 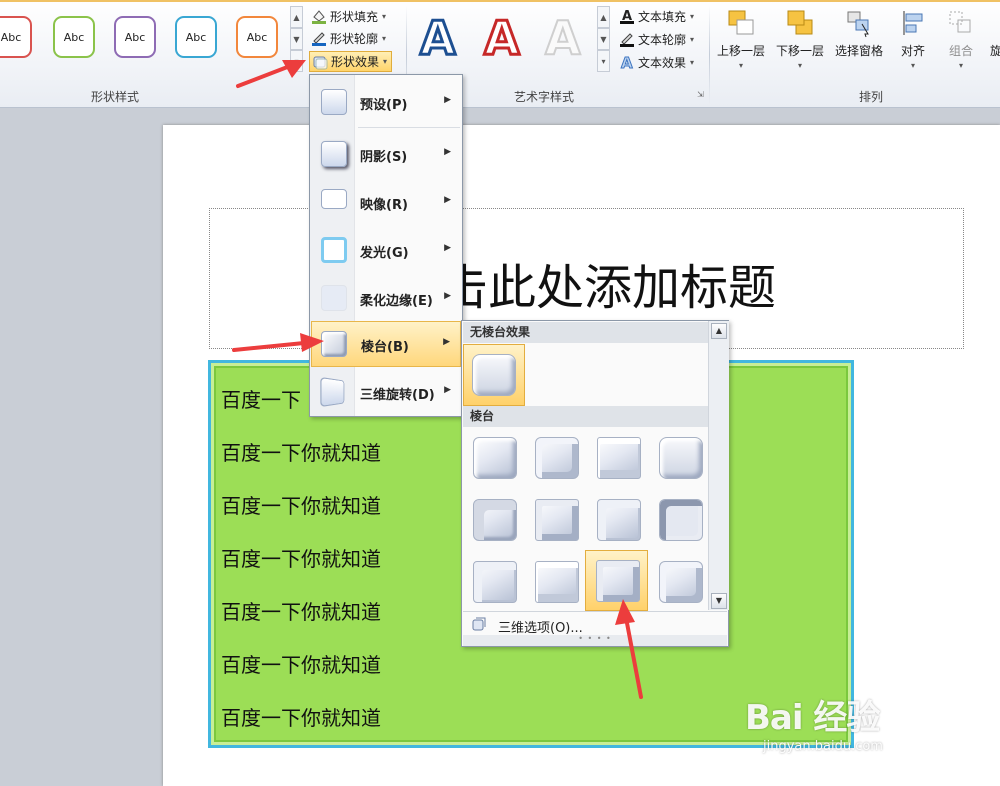 What do you see at coordinates (995, 33) in the screenshot?
I see `rotate-button: 旋` at bounding box center [995, 33].